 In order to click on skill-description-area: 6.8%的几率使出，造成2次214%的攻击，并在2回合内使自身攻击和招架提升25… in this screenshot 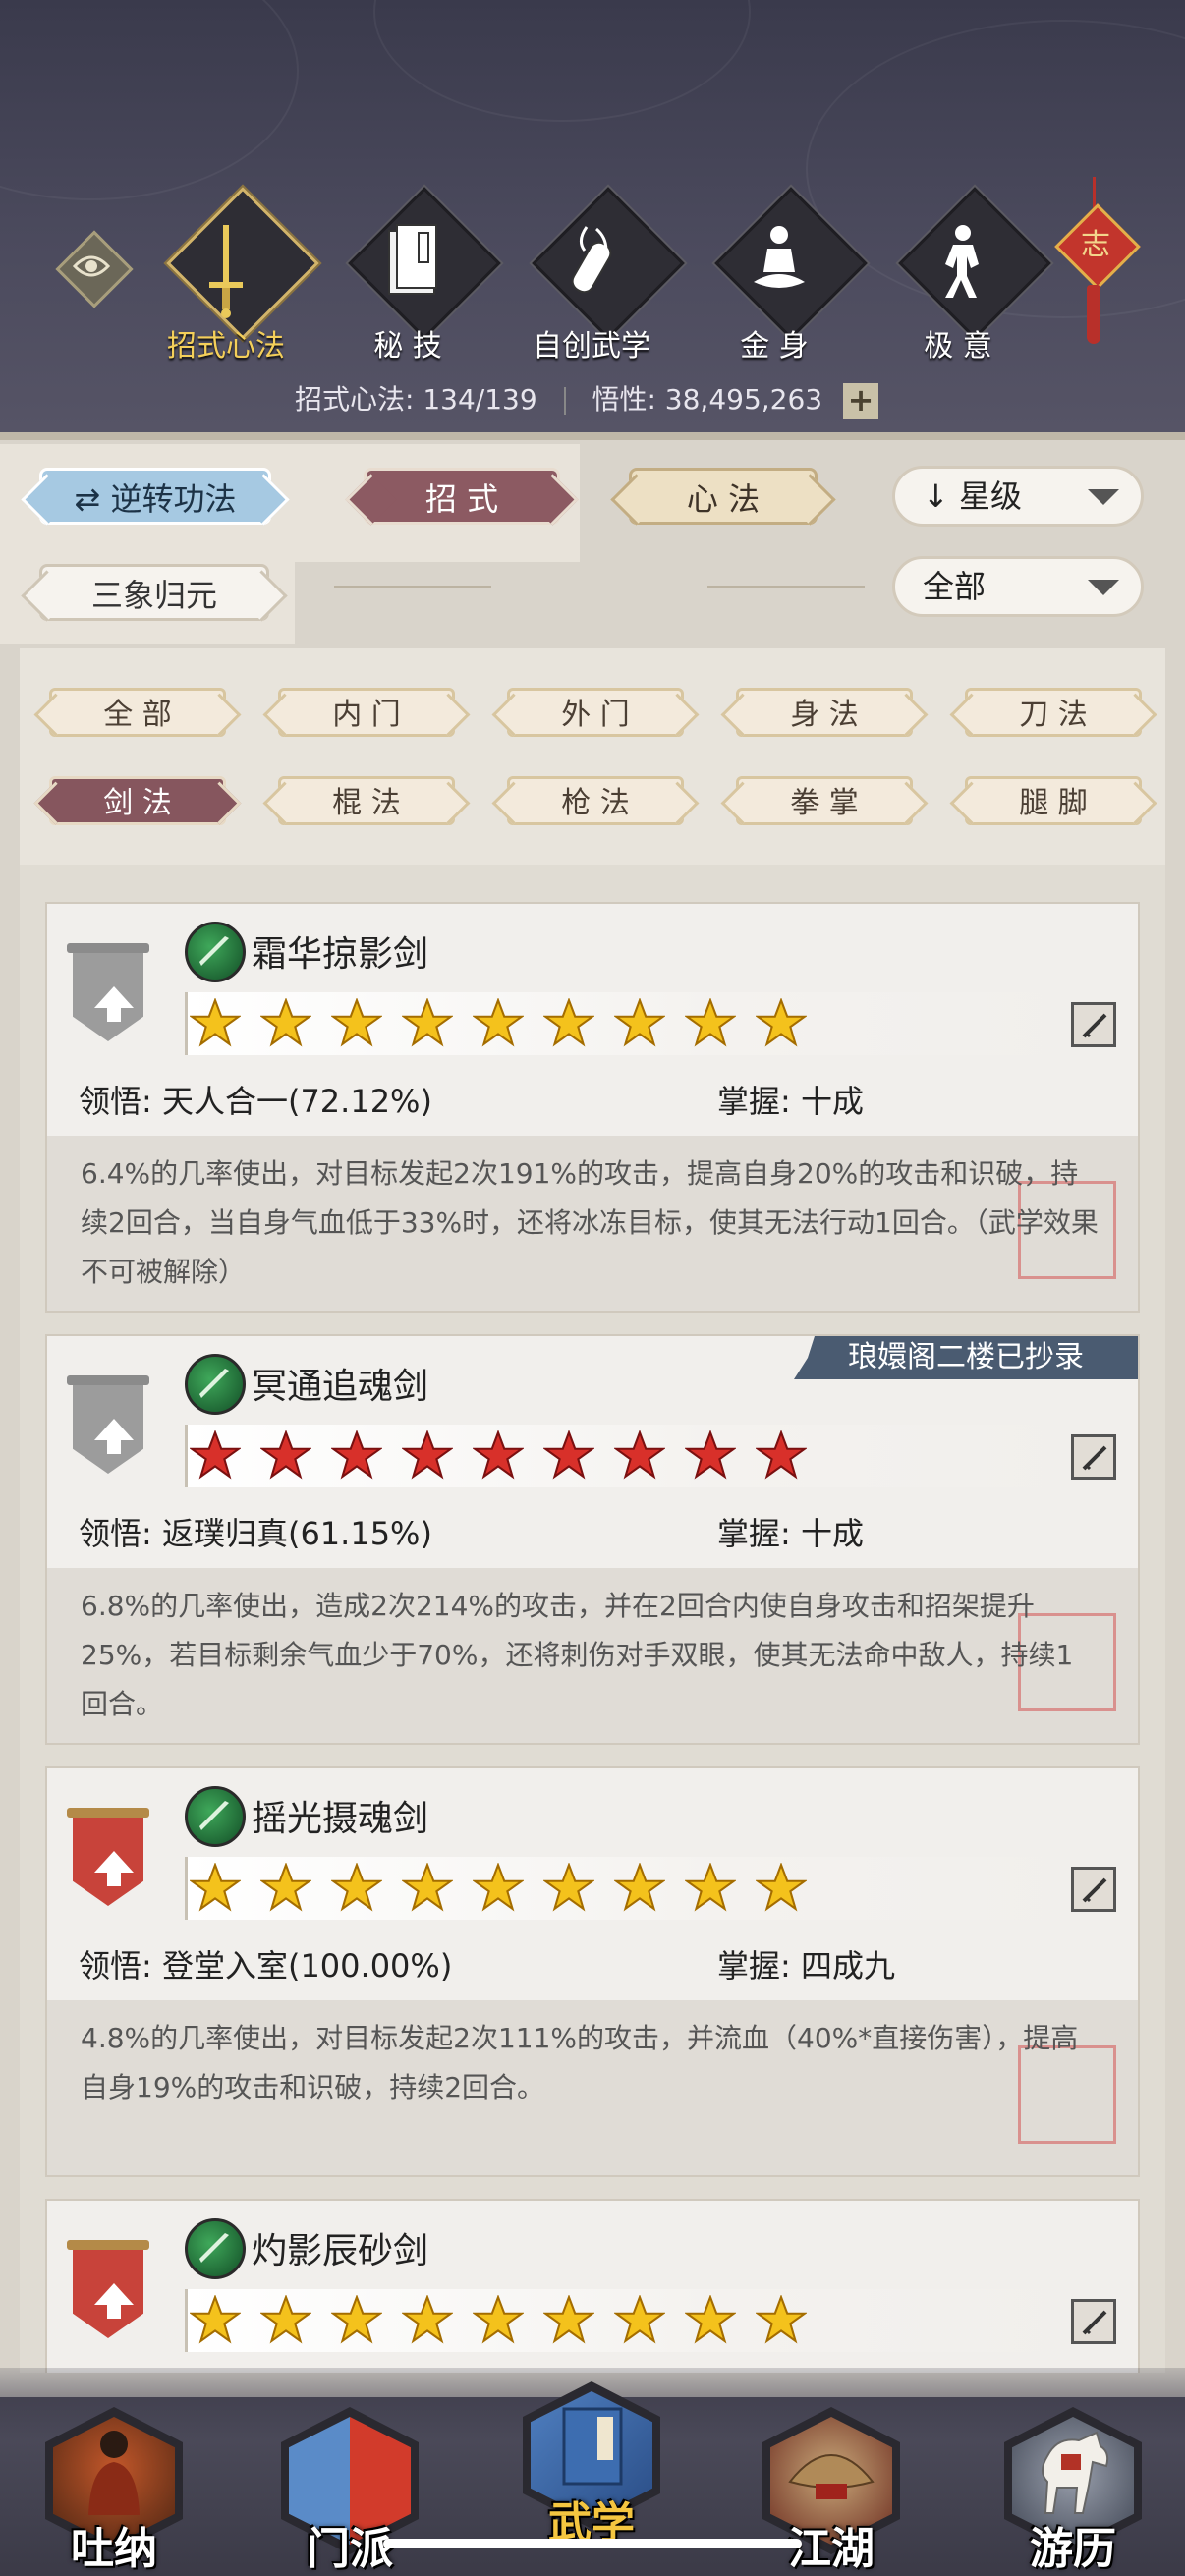, I will do `click(592, 1655)`.